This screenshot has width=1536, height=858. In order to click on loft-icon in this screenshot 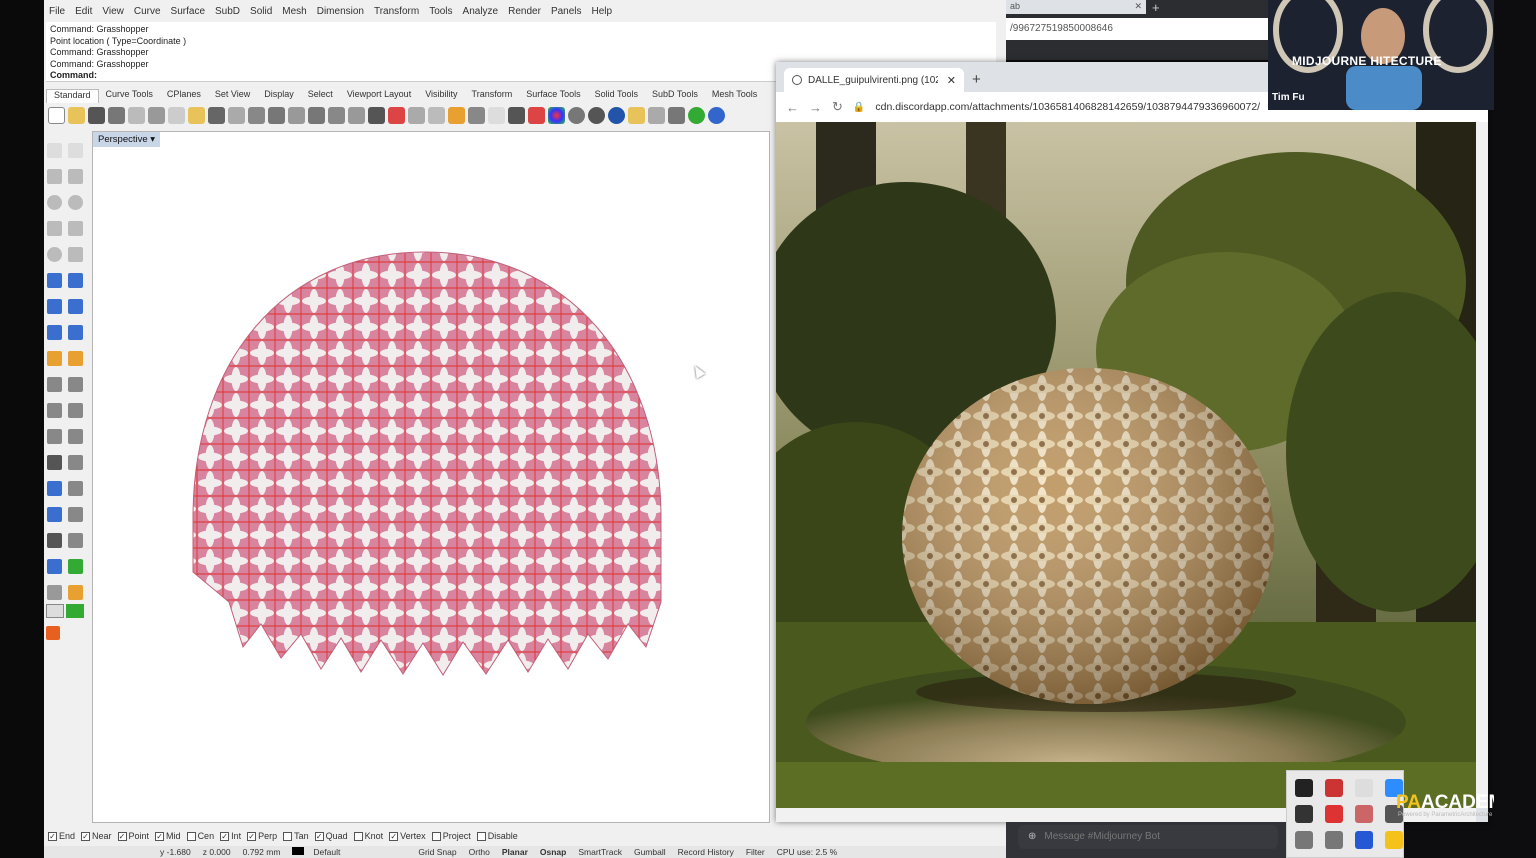, I will do `click(75, 280)`.